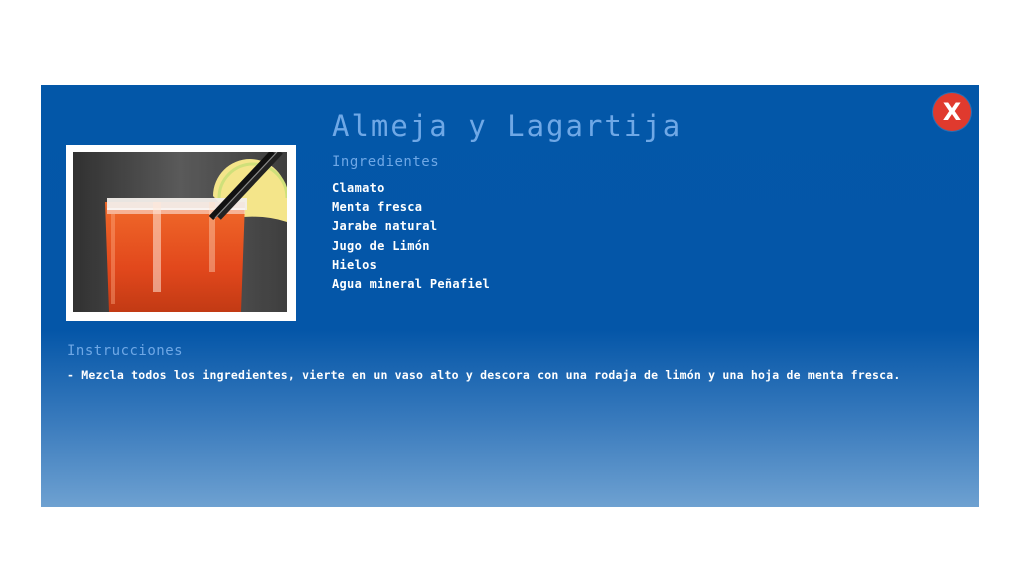 The width and height of the screenshot is (1020, 572). What do you see at coordinates (411, 283) in the screenshot?
I see `ingredient-item: Agua mineral Peñafiel` at bounding box center [411, 283].